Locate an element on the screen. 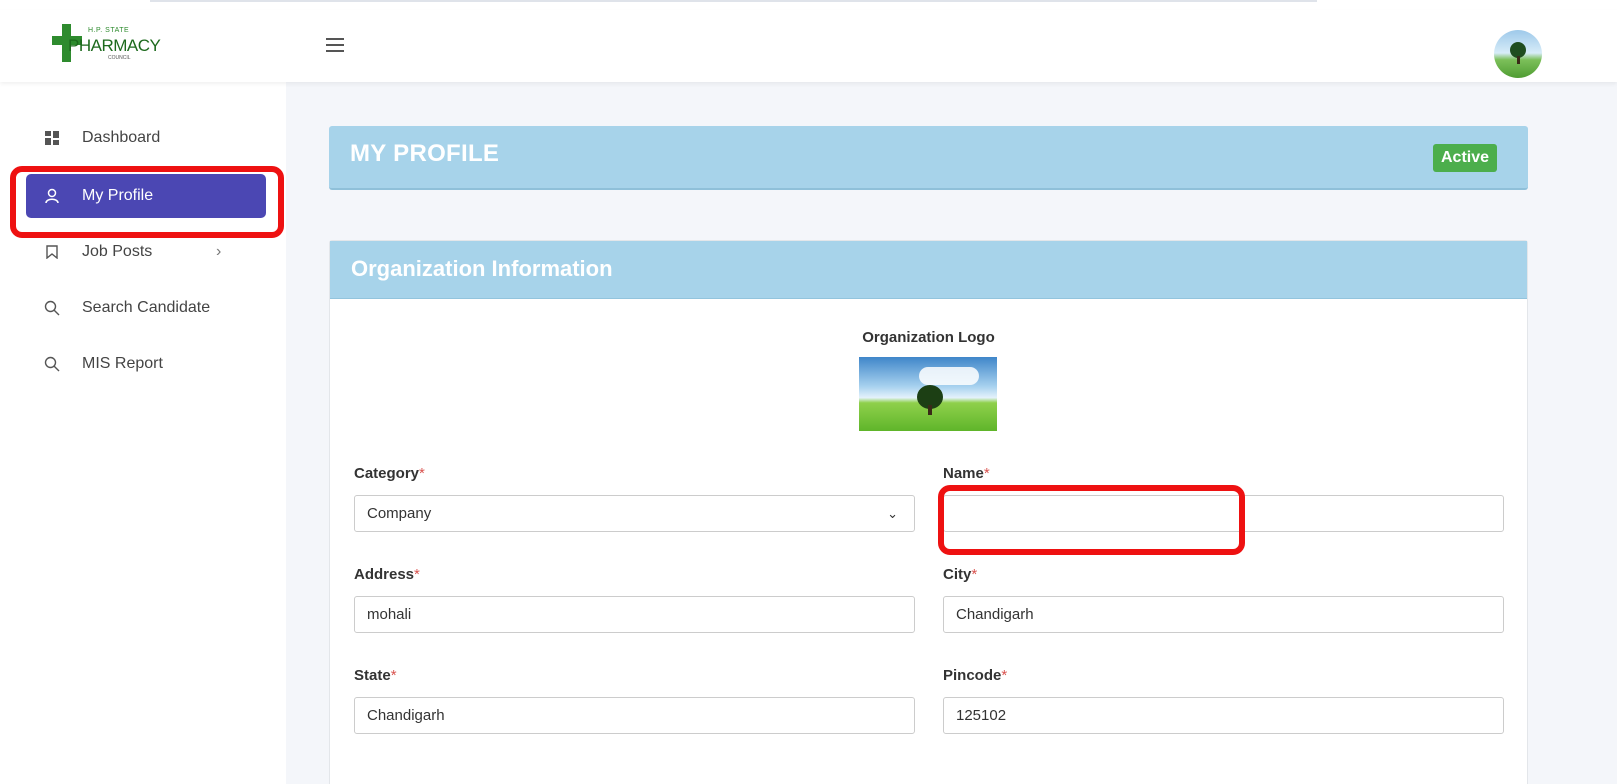 This screenshot has height=784, width=1617. category-select: Company ⌄ is located at coordinates (634, 513).